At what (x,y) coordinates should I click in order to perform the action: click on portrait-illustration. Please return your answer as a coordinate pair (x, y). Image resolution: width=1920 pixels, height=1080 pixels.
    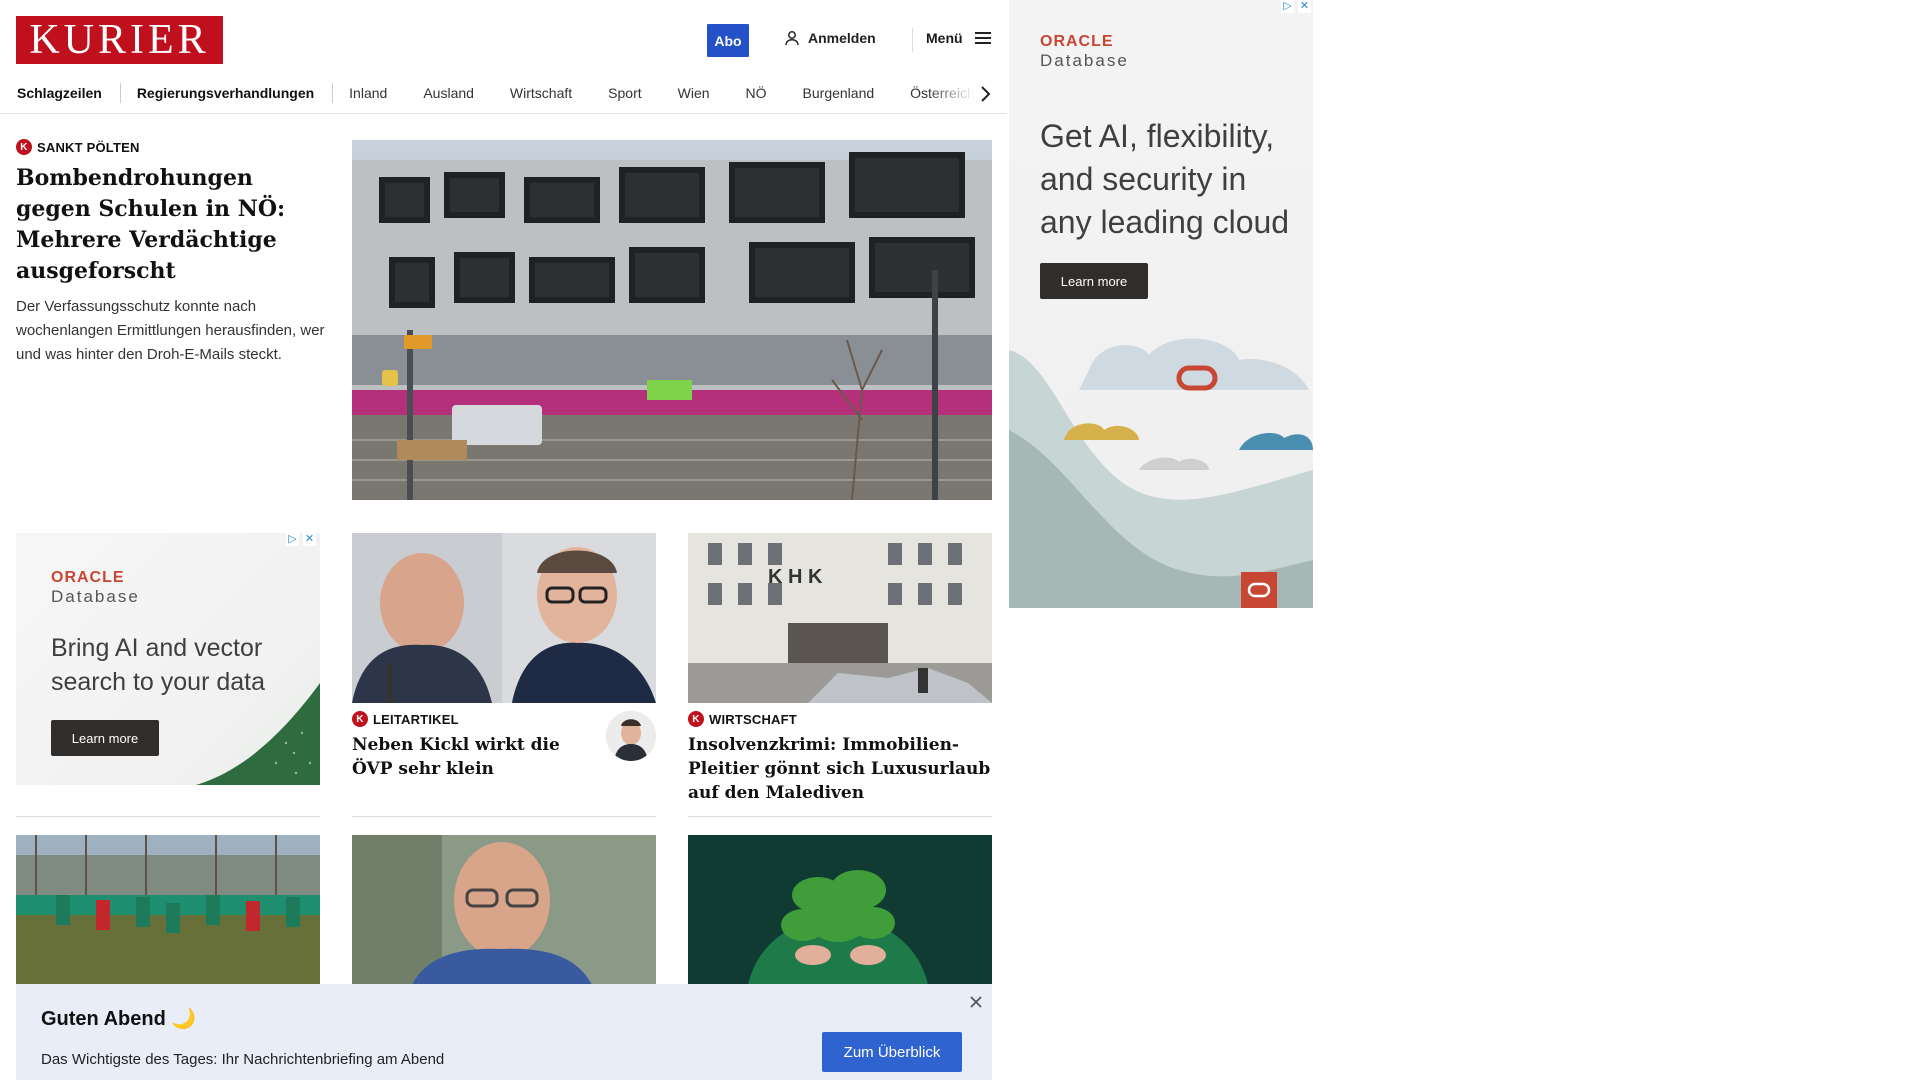
    Looking at the image, I should click on (504, 910).